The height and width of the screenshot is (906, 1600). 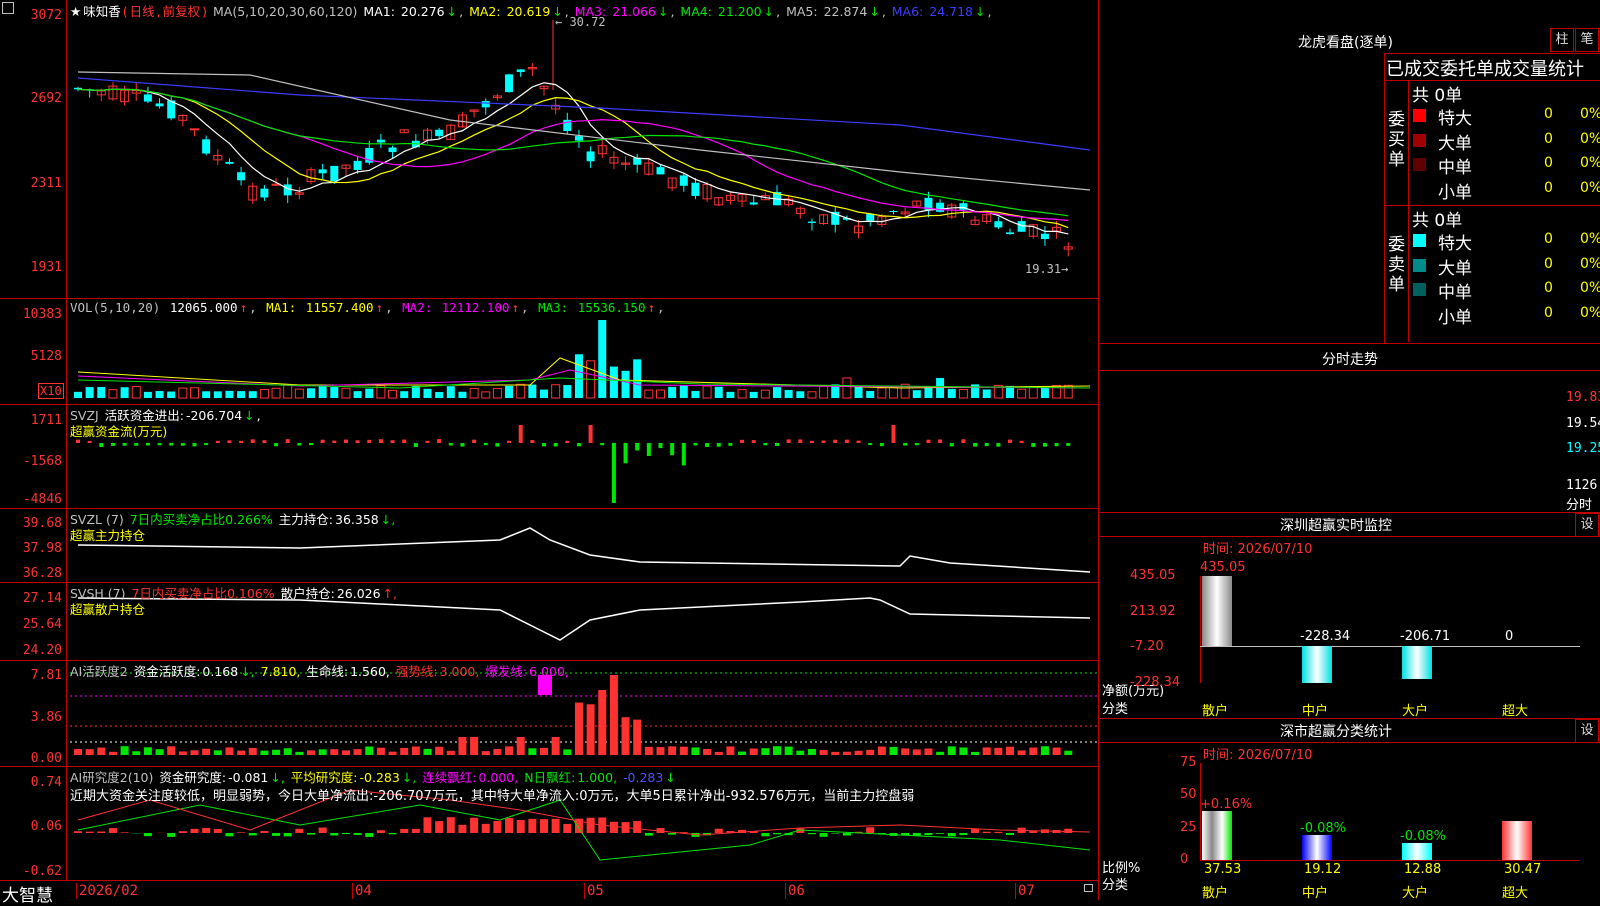 What do you see at coordinates (844, 11) in the screenshot?
I see `ma-number-5: 22.874` at bounding box center [844, 11].